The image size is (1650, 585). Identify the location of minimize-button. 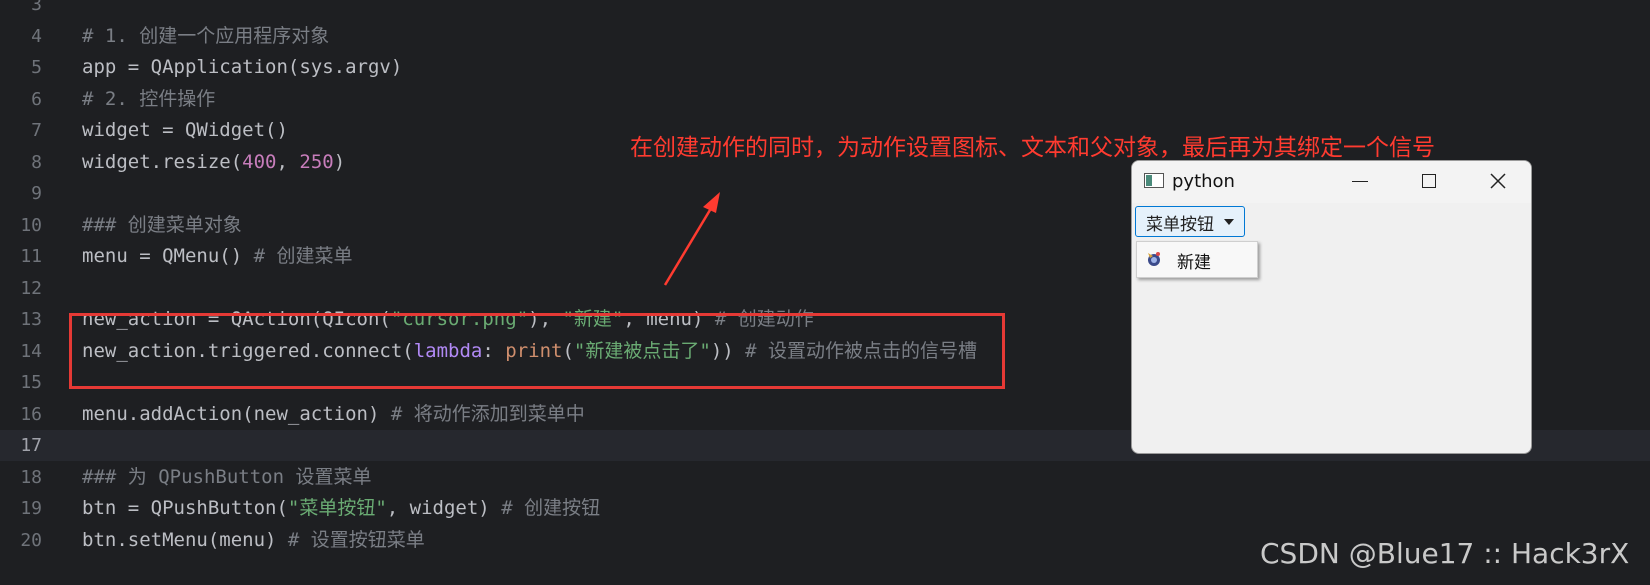
(1359, 182).